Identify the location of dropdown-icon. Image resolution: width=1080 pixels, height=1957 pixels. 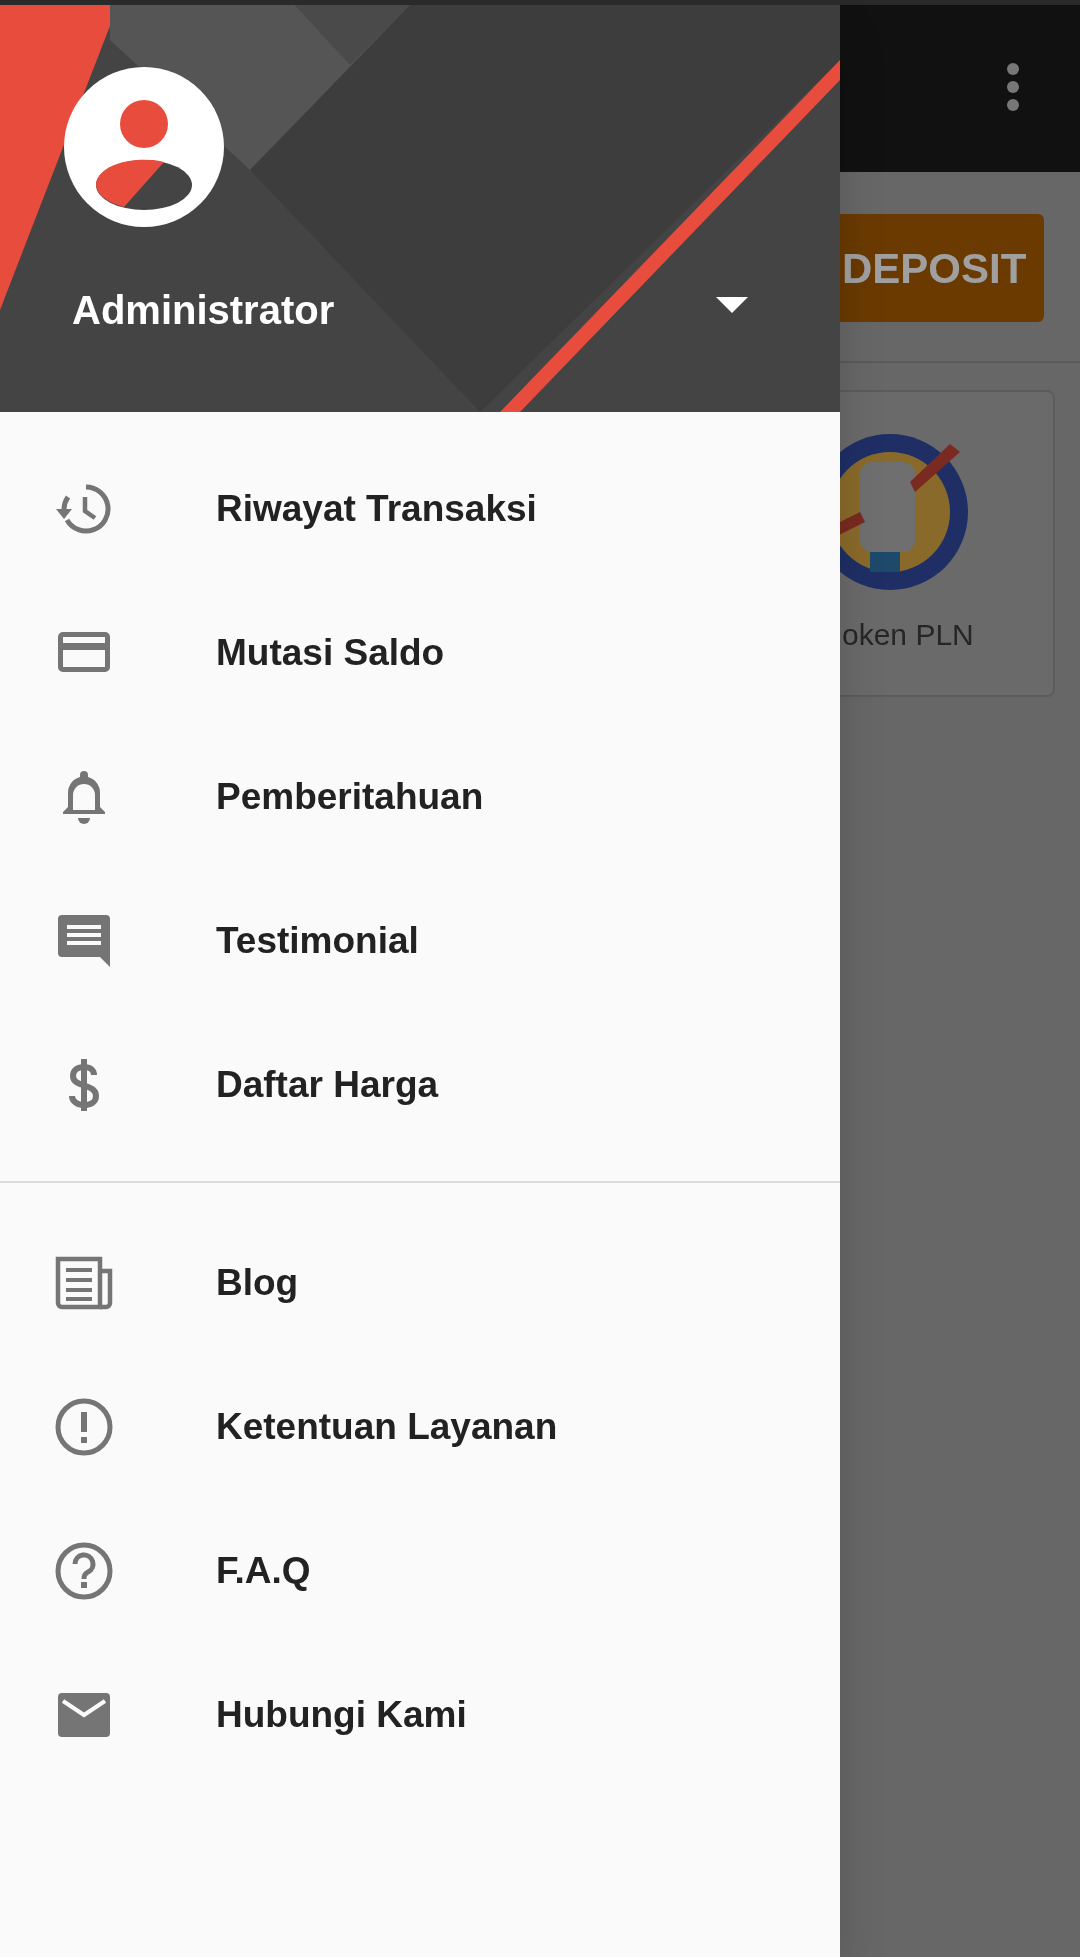
(732, 305).